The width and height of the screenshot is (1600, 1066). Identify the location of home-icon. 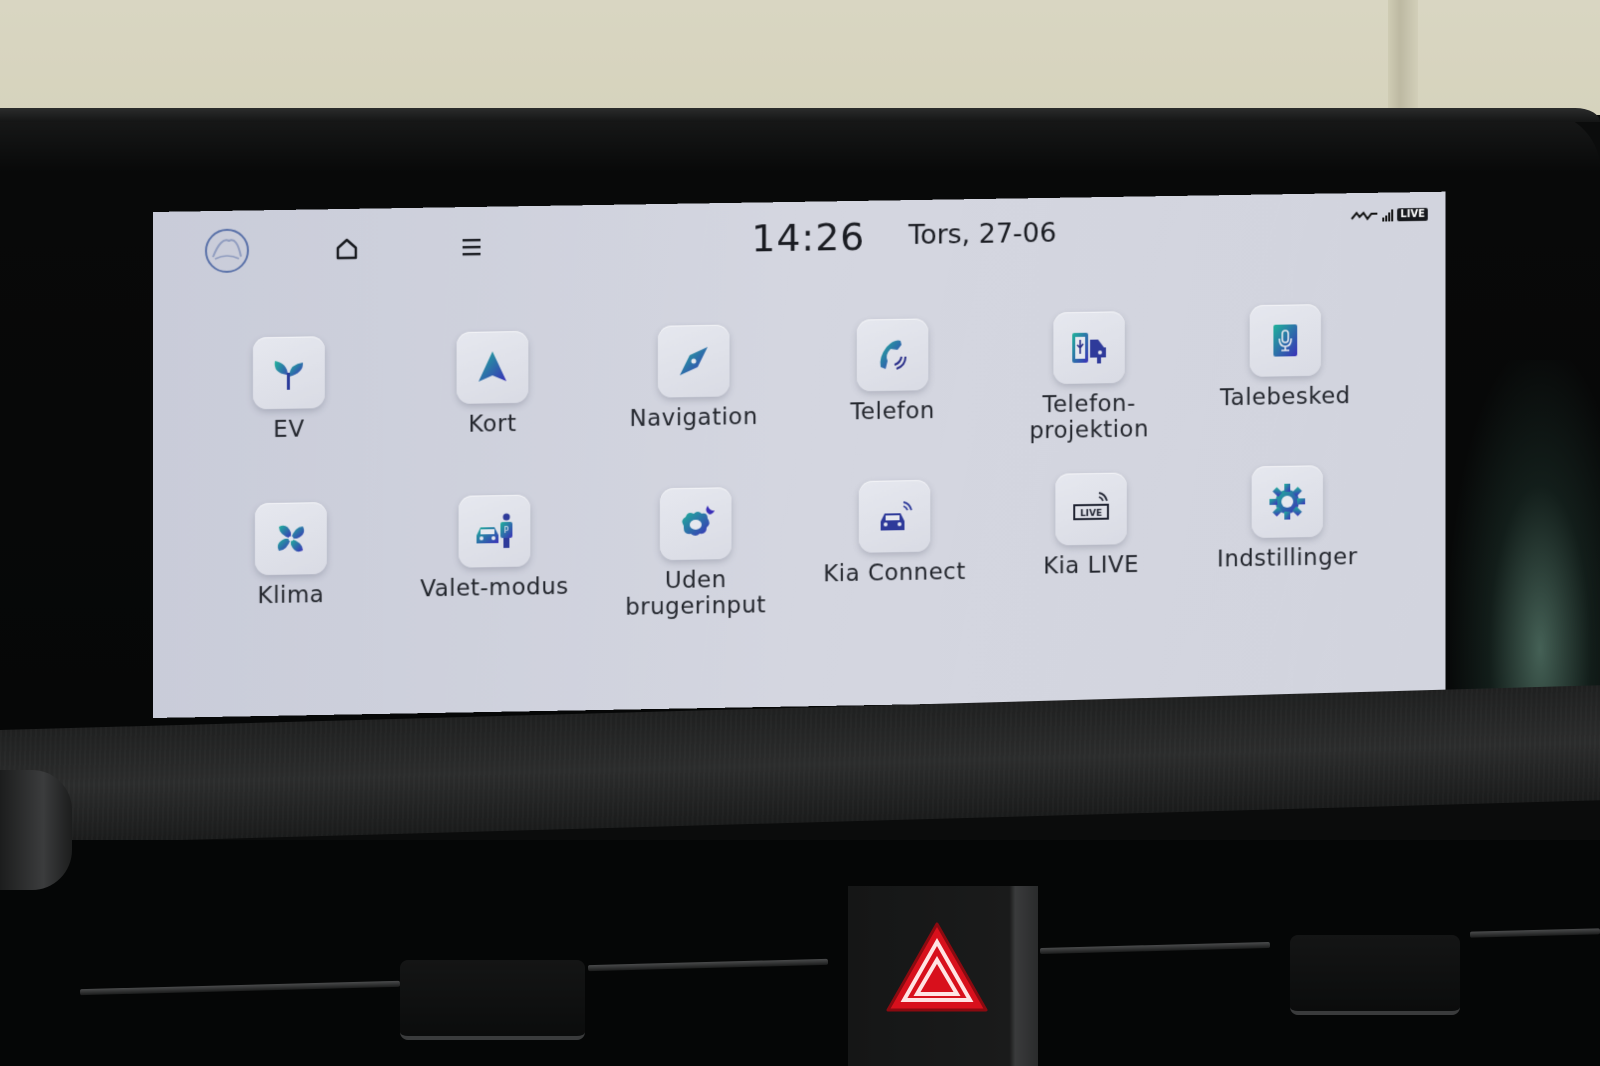
(347, 249).